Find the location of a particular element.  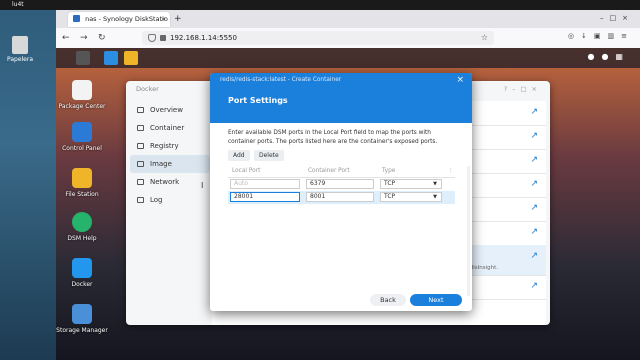

control-panel-desktop-icon: Control Panel is located at coordinates (82, 137).